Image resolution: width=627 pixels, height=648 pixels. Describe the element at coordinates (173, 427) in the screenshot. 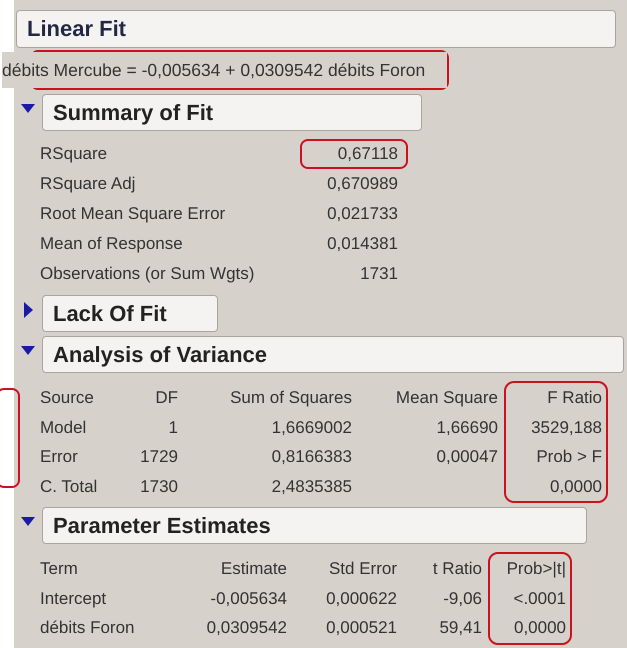

I see `table-cell-text: 1` at that location.